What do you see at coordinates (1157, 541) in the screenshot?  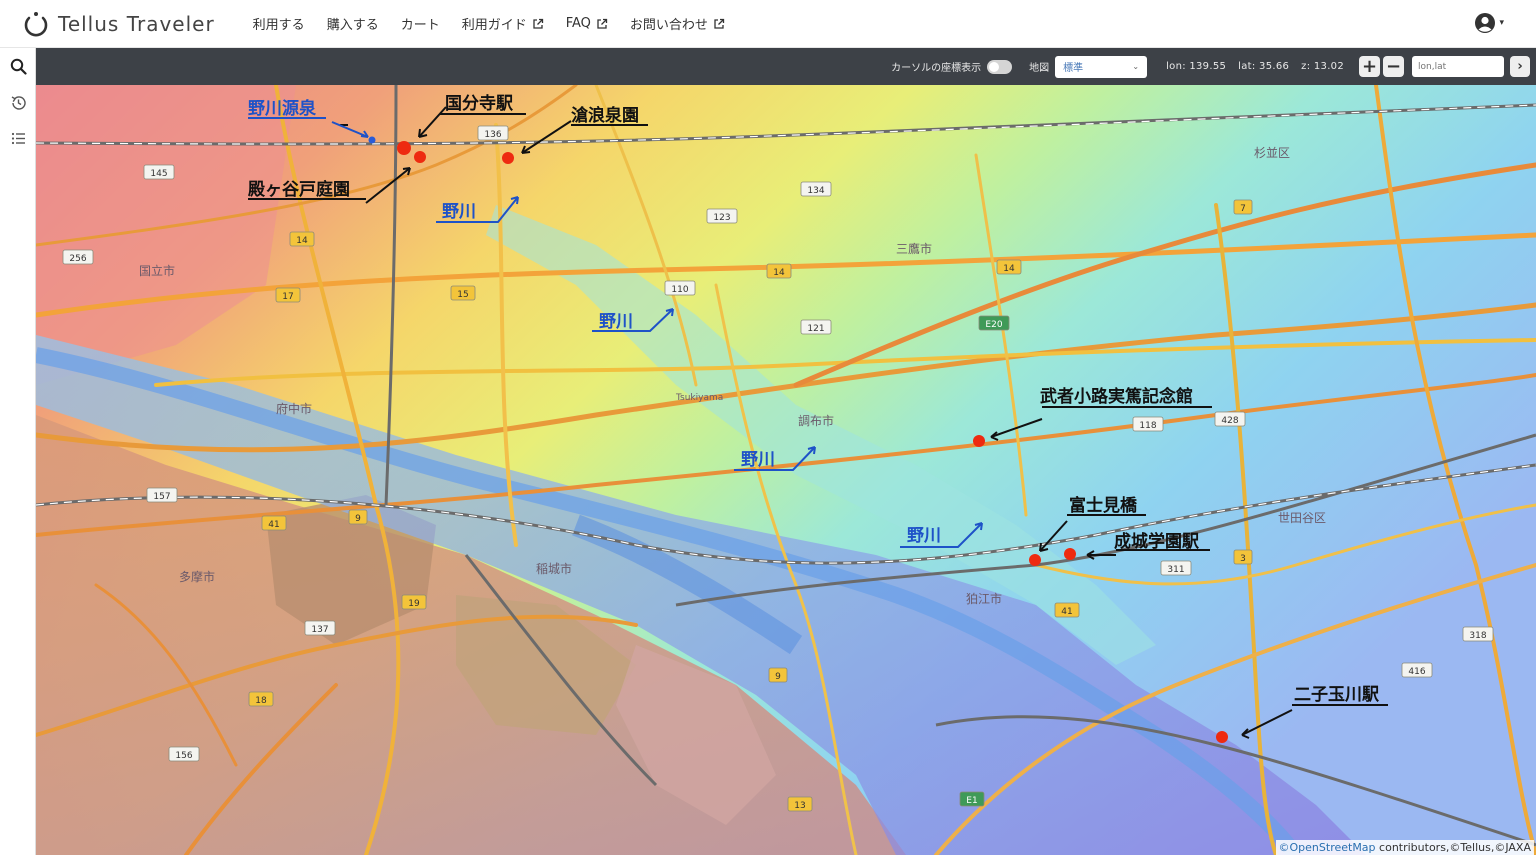 I see `label-seijogakuen-station: 成城学園駅` at bounding box center [1157, 541].